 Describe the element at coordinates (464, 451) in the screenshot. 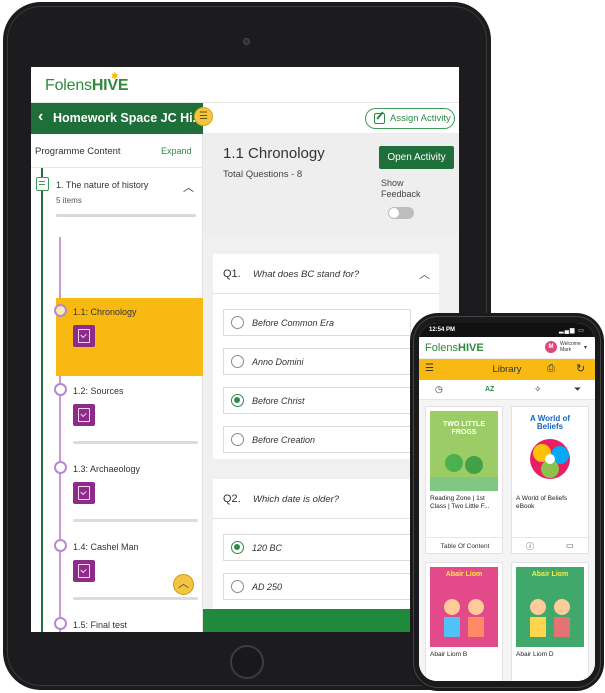

I see `book-cover: TWO LITTLE FROGS` at that location.